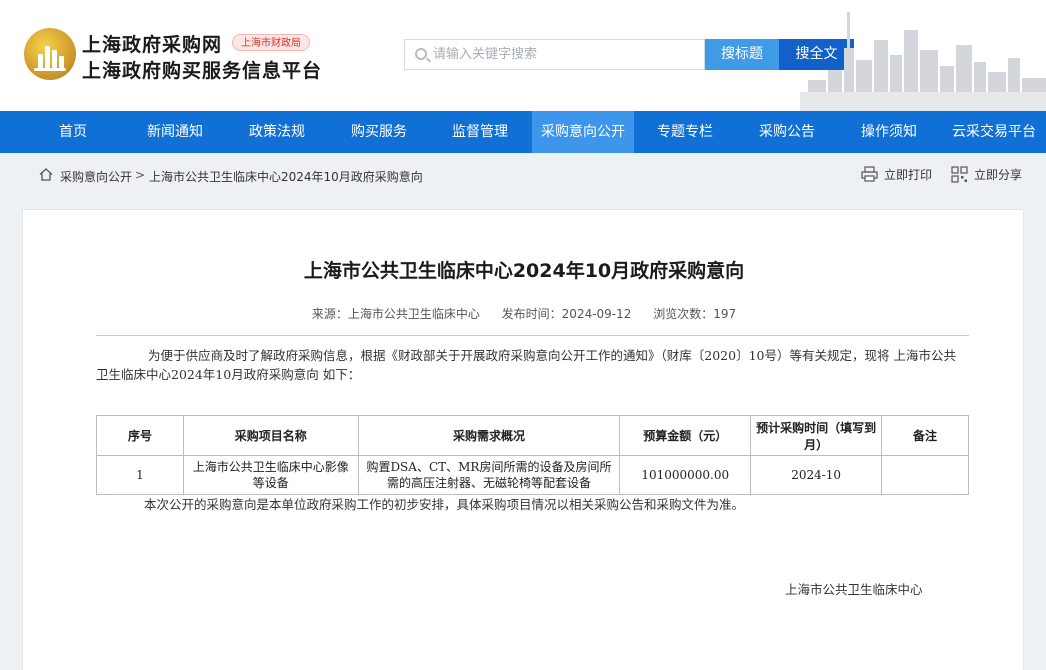 The width and height of the screenshot is (1046, 670). Describe the element at coordinates (742, 54) in the screenshot. I see `search-title-button: 搜标题` at that location.